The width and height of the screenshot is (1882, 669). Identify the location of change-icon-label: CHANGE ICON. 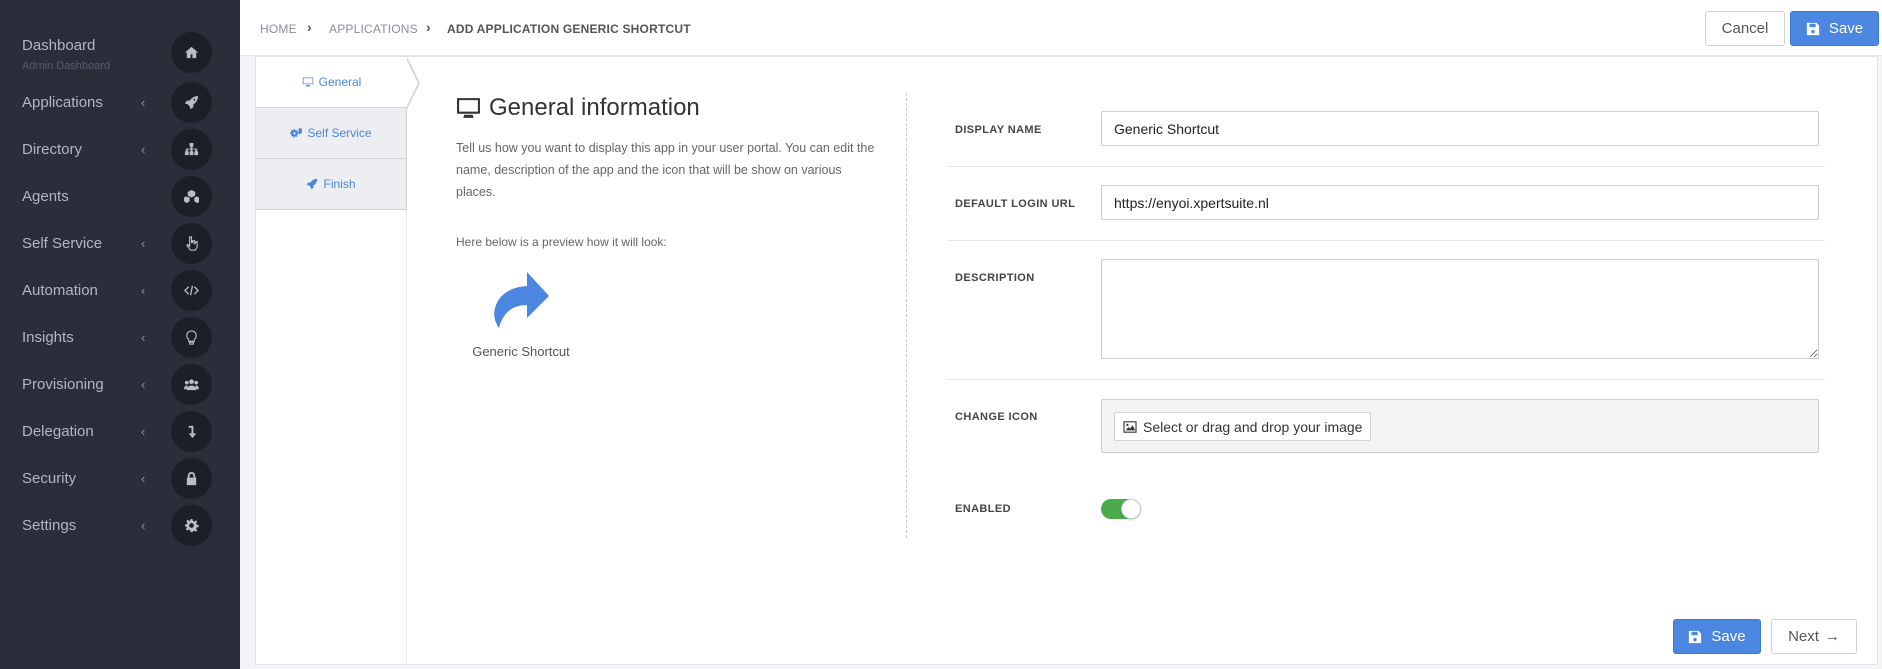
(996, 417).